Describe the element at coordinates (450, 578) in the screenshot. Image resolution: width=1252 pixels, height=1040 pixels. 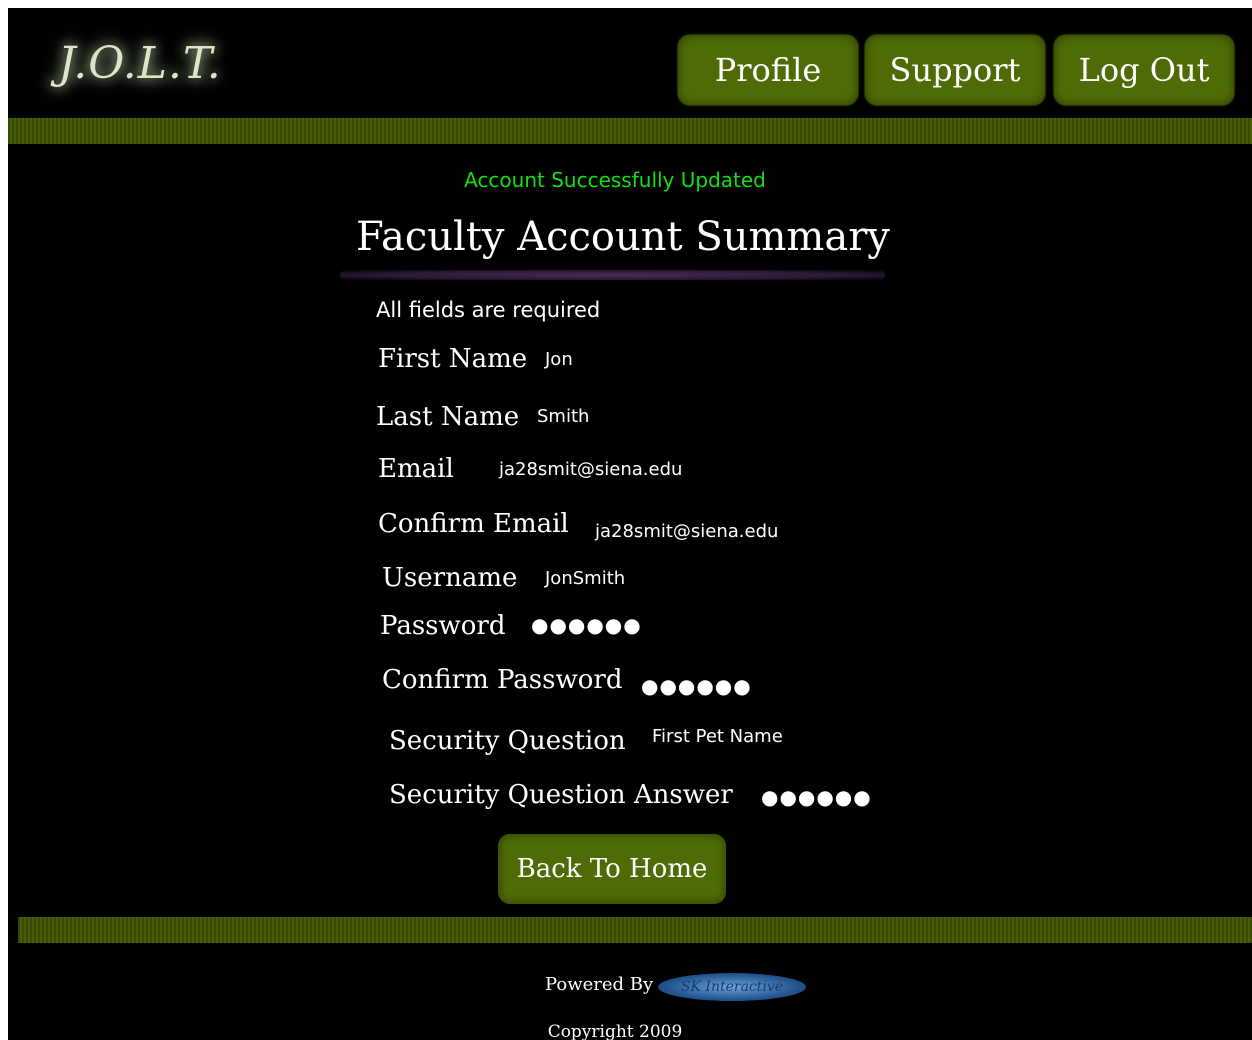
I see `username-label: Username` at that location.